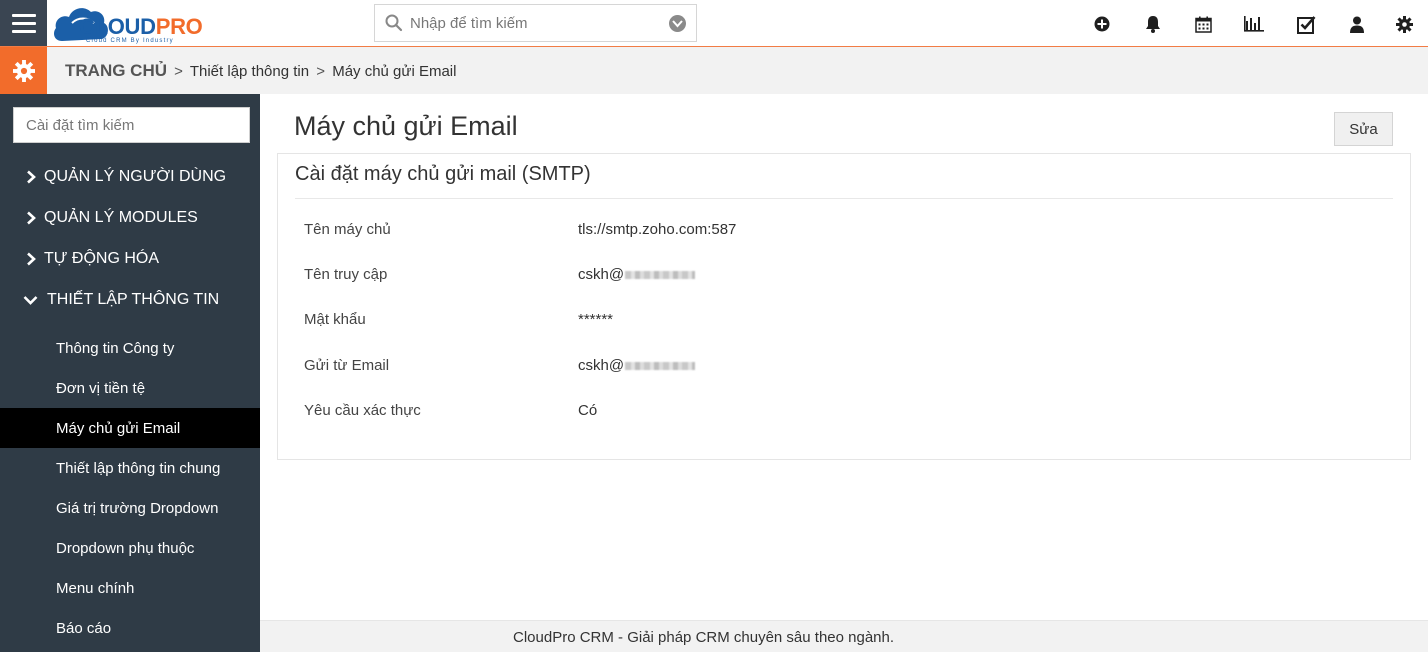 The height and width of the screenshot is (652, 1428). I want to click on sidebar-item-dropdown-values: Giá trị trường Dropdown, so click(130, 508).